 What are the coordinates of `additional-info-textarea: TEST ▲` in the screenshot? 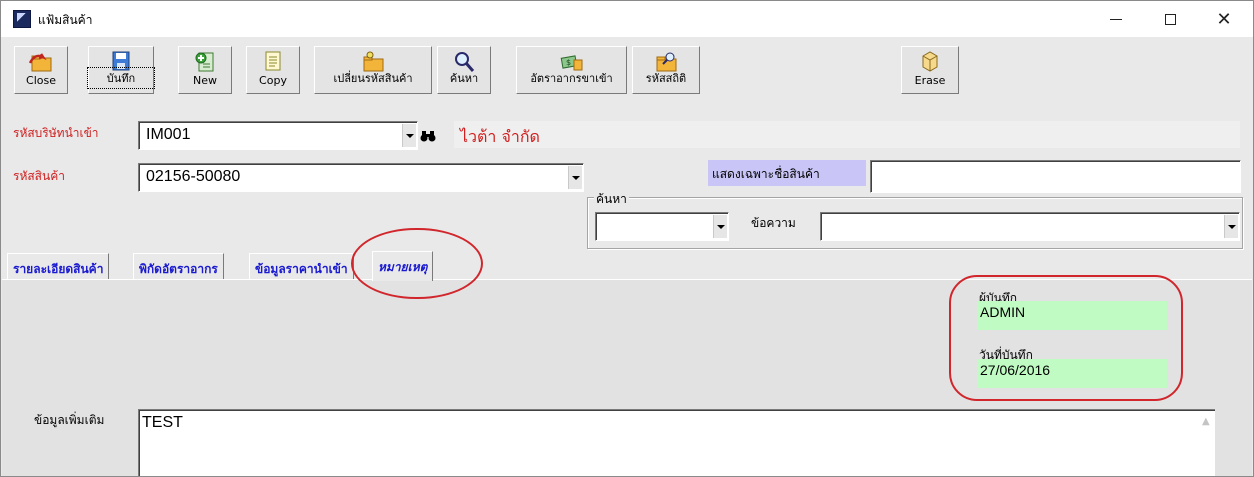 It's located at (676, 442).